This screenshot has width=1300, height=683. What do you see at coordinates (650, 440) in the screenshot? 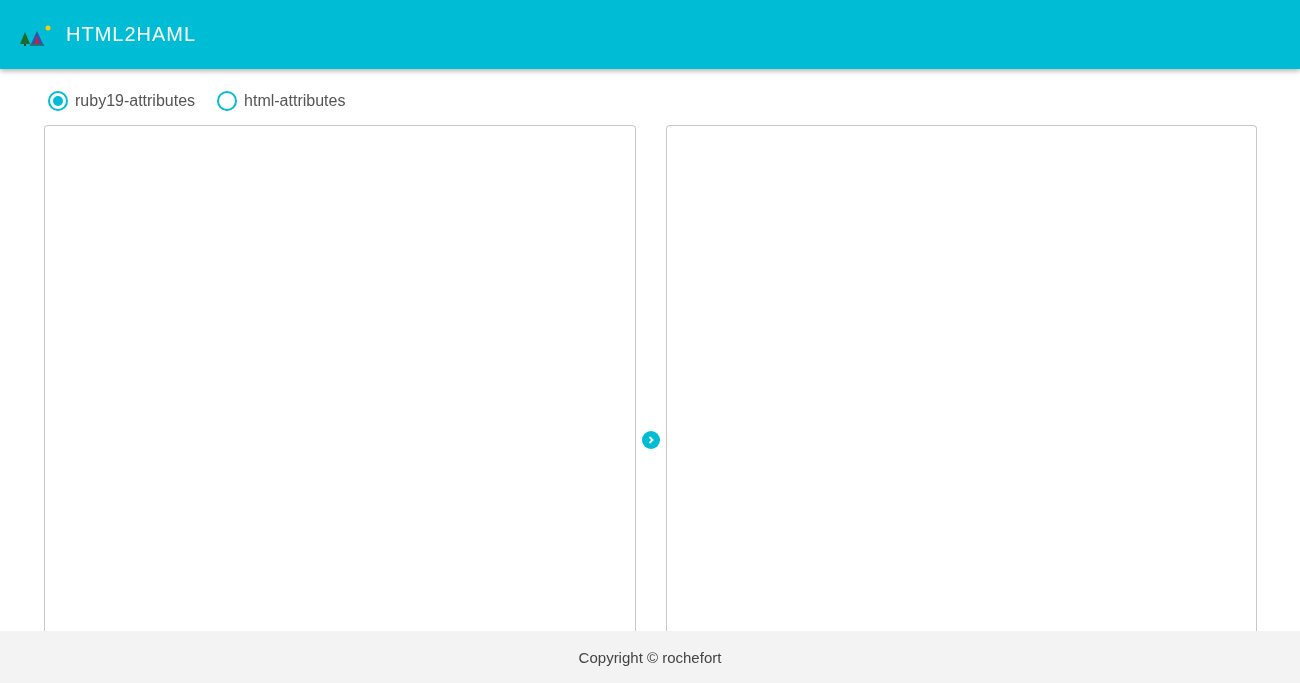
I see `convert-button` at bounding box center [650, 440].